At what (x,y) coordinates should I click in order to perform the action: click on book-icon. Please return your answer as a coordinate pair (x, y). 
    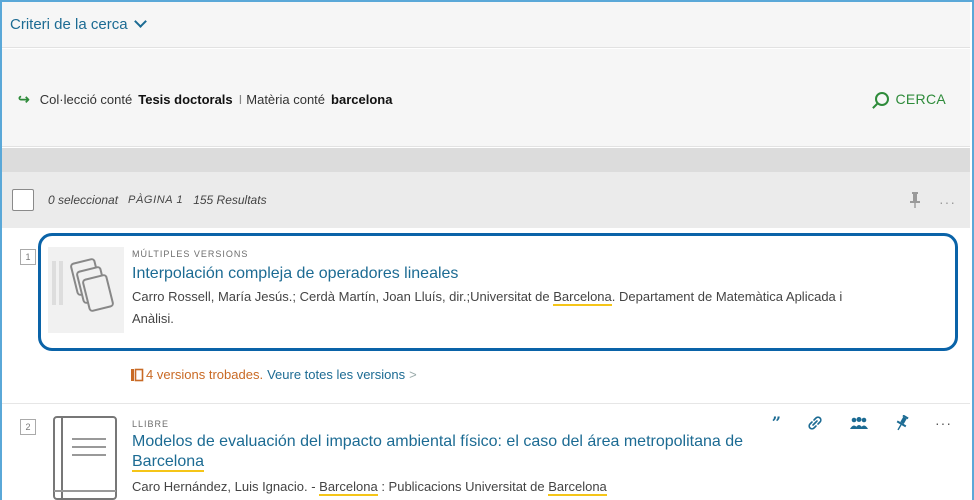
    Looking at the image, I should click on (85, 457).